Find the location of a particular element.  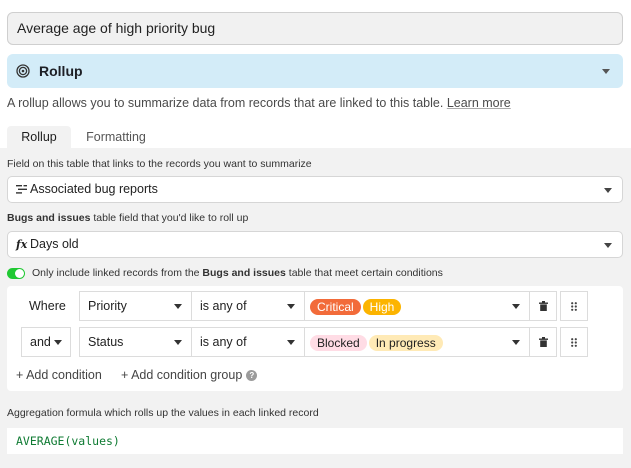

rollup-table-name: Bugs and issues is located at coordinates (49, 218).